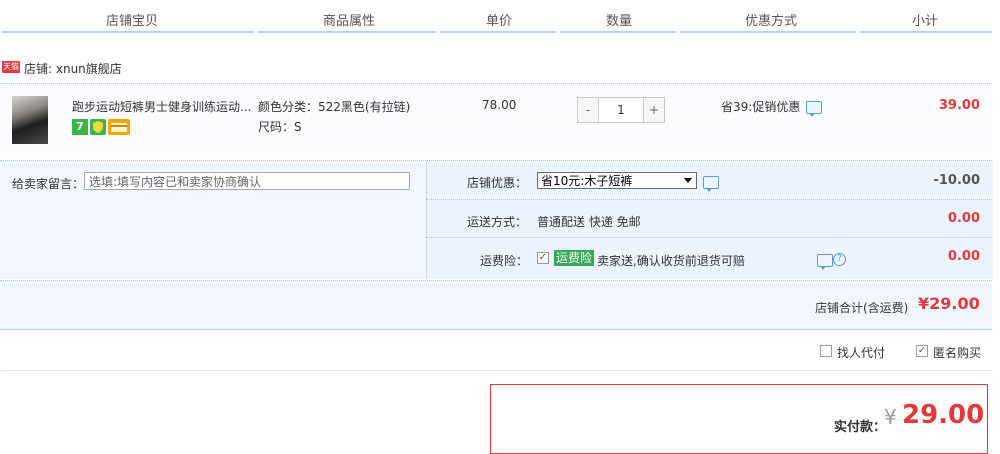 The height and width of the screenshot is (454, 1000). I want to click on shop-total-amount: ¥29.00, so click(949, 303).